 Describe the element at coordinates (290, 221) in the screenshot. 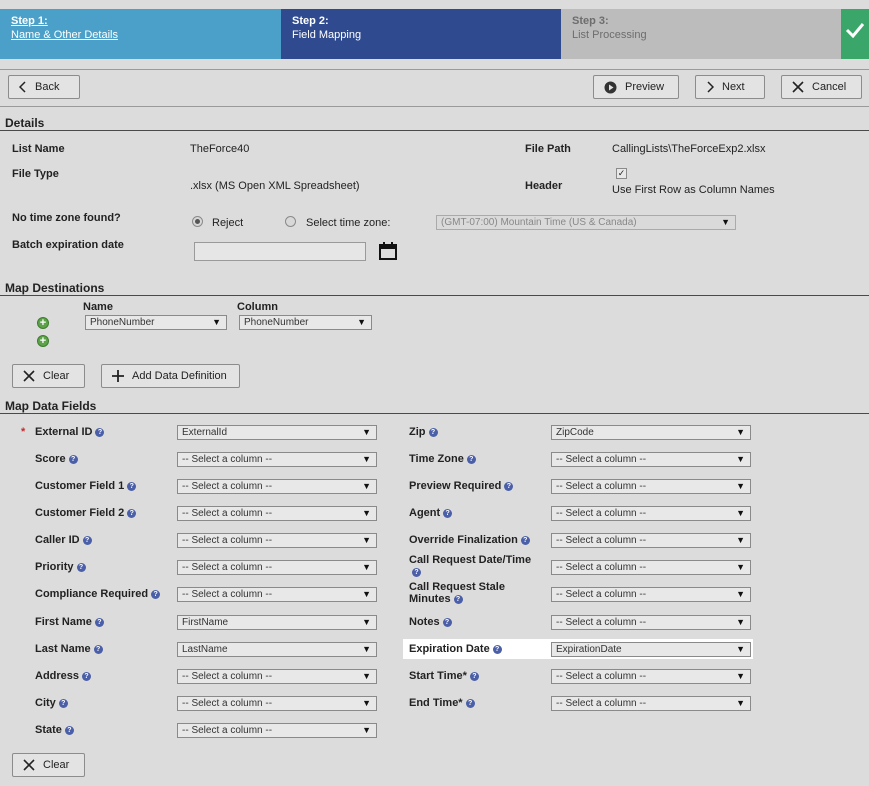

I see `select-timezone-radio` at that location.